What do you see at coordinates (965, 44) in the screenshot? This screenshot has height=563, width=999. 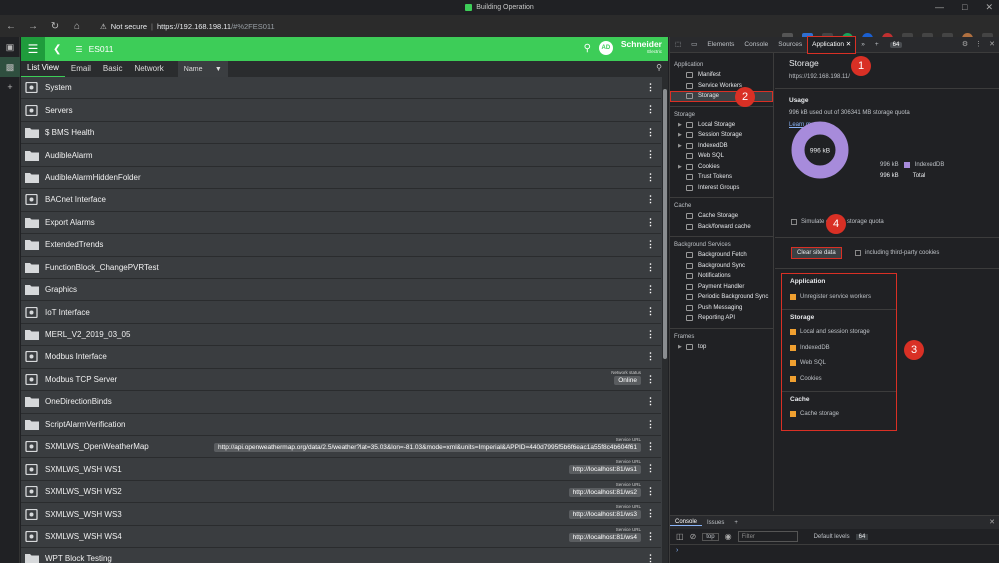 I see `settings-icon: ⚙` at bounding box center [965, 44].